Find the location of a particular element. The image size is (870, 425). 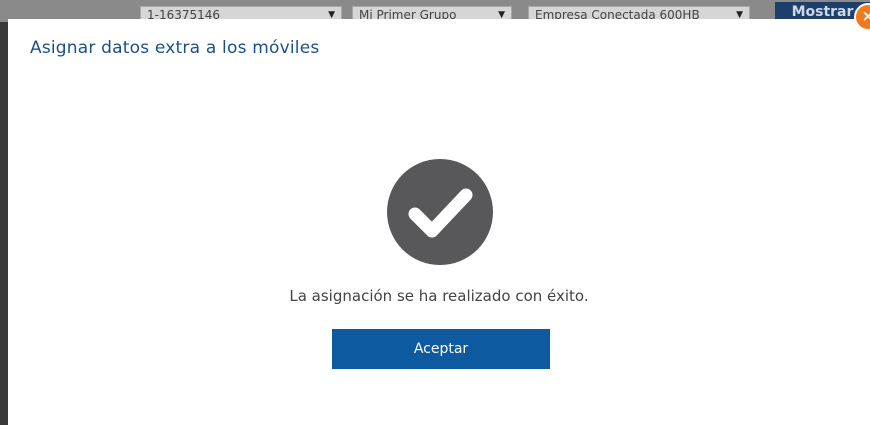

accept-button: Aceptar is located at coordinates (441, 349).